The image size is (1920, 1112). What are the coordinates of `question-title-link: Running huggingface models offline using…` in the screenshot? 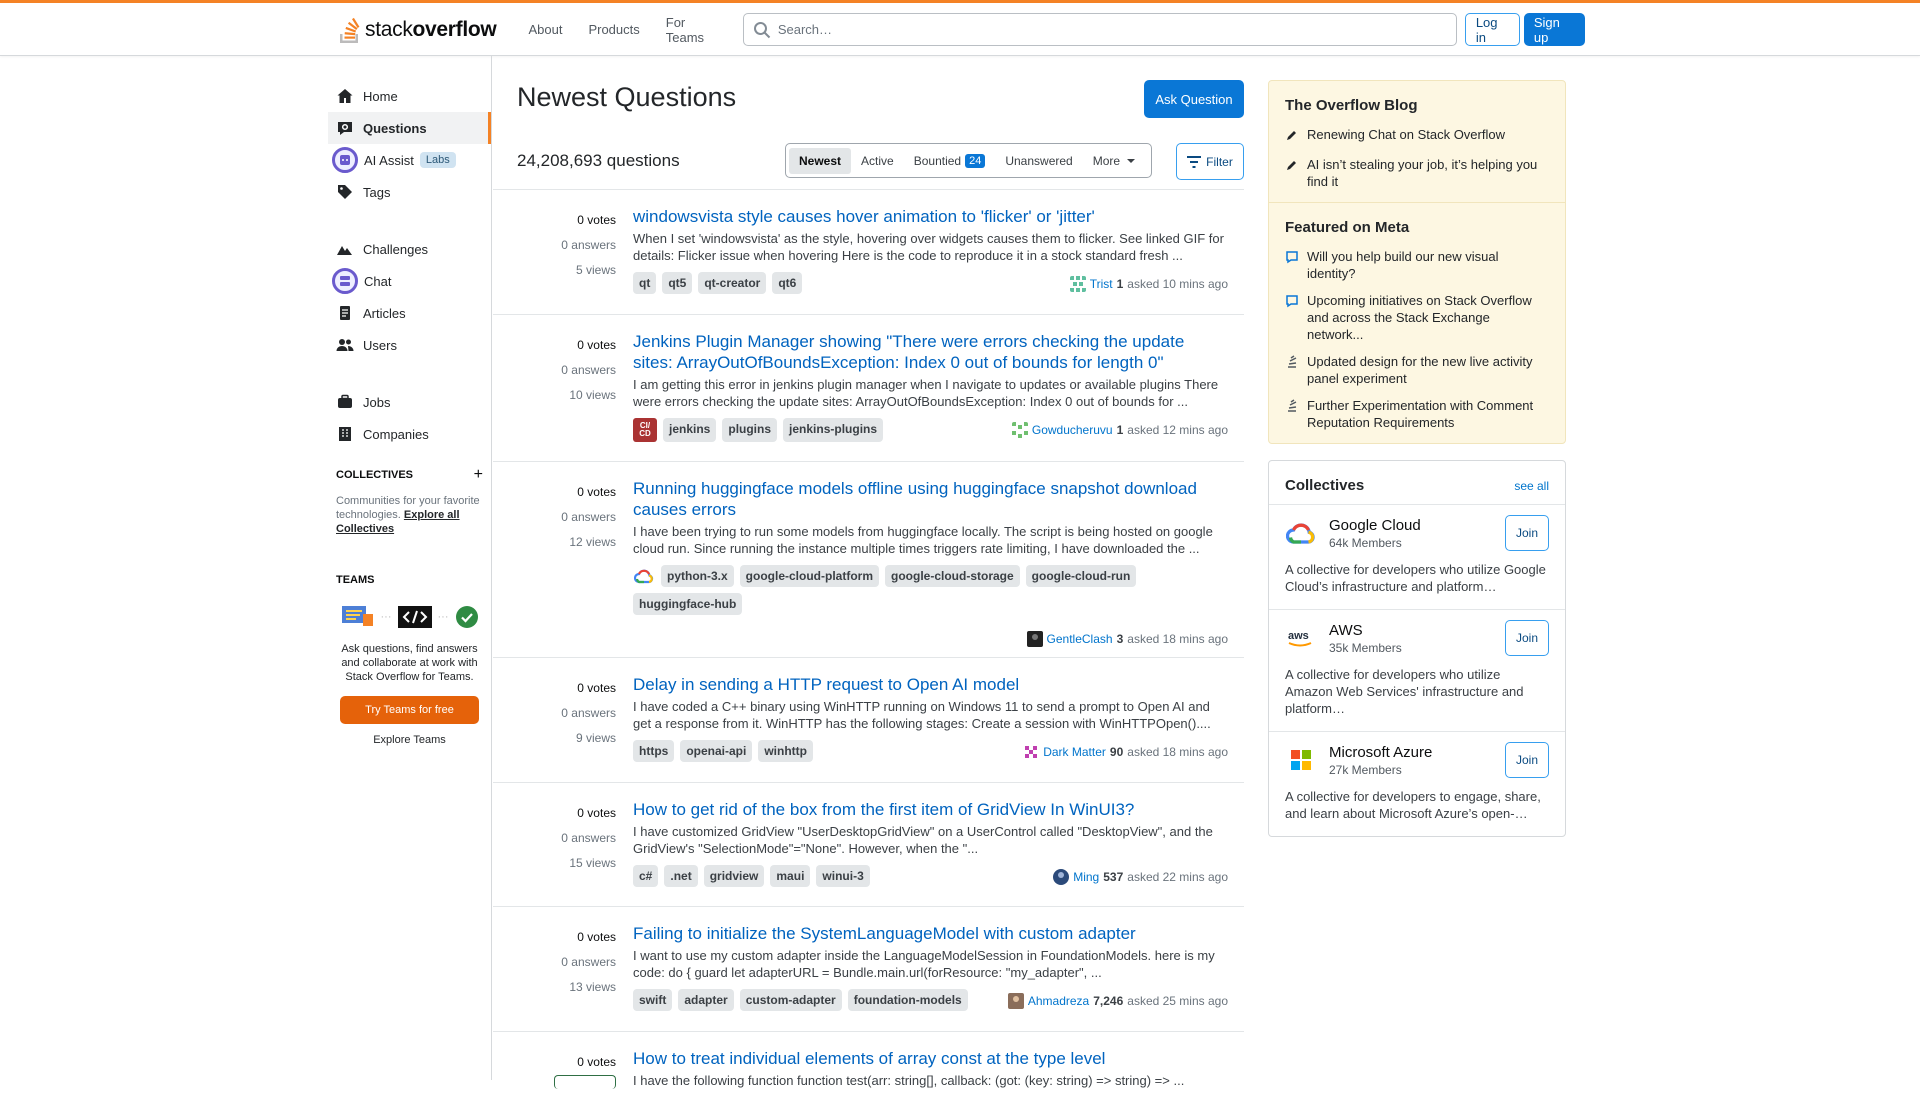 It's located at (930, 499).